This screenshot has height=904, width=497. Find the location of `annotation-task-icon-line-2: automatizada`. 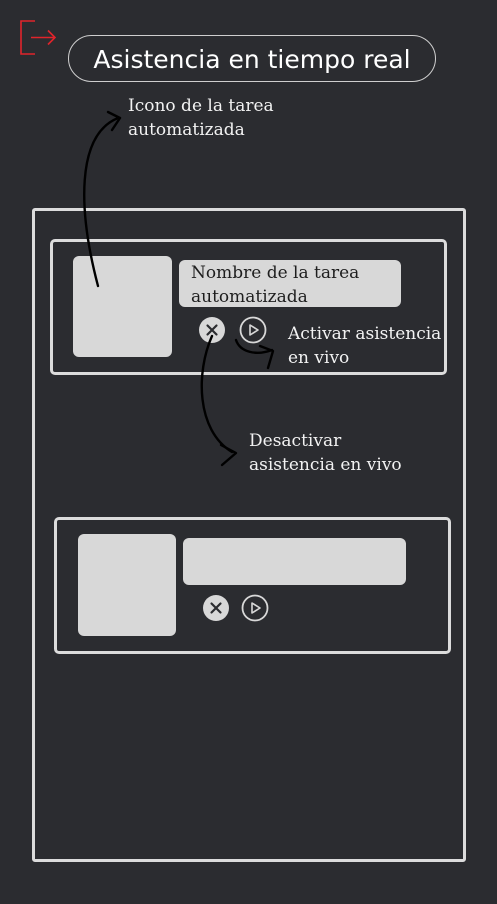

annotation-task-icon-line-2: automatizada is located at coordinates (186, 130).